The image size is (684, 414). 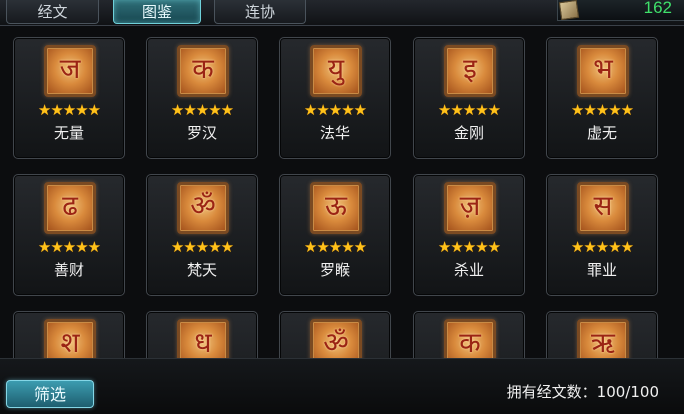 I want to click on codex-card: क ★★★★★ 罗汉, so click(x=202, y=98).